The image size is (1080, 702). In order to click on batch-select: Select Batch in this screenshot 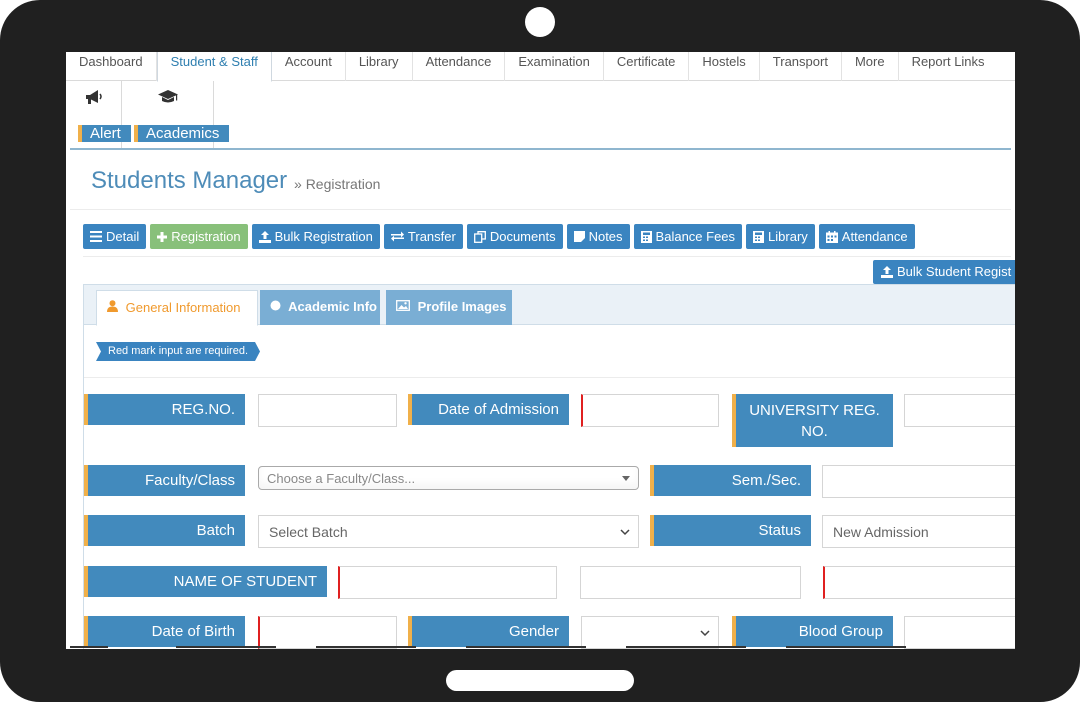, I will do `click(448, 531)`.